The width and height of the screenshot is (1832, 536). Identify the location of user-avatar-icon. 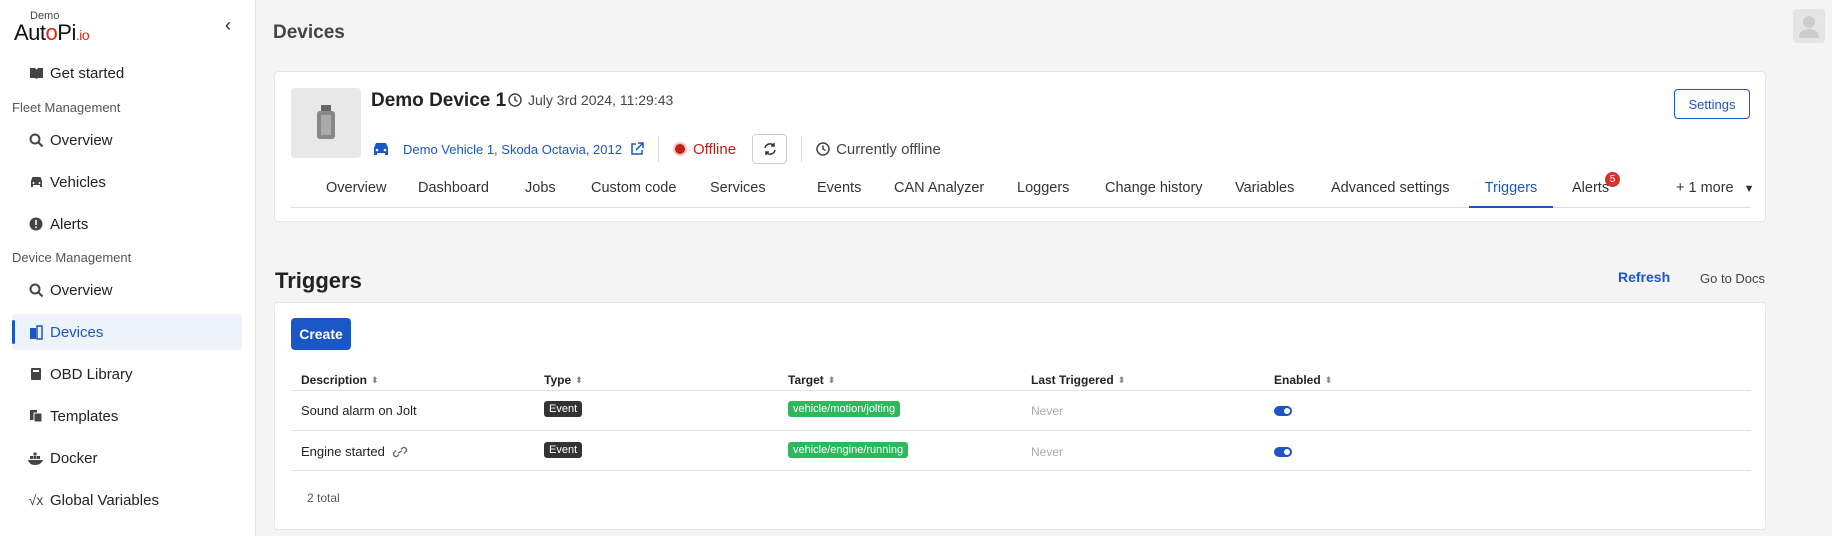
(1809, 27).